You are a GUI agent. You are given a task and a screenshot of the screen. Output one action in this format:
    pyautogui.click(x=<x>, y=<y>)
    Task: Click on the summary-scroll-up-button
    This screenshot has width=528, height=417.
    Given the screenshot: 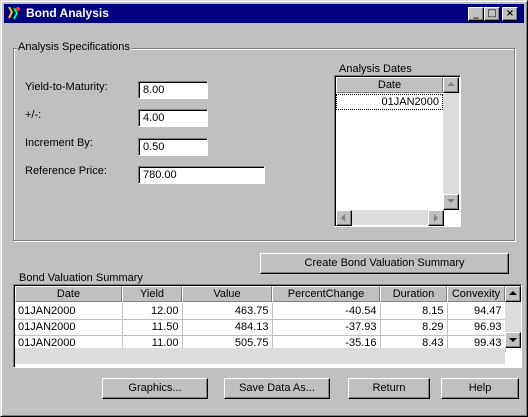 What is the action you would take?
    pyautogui.click(x=513, y=294)
    